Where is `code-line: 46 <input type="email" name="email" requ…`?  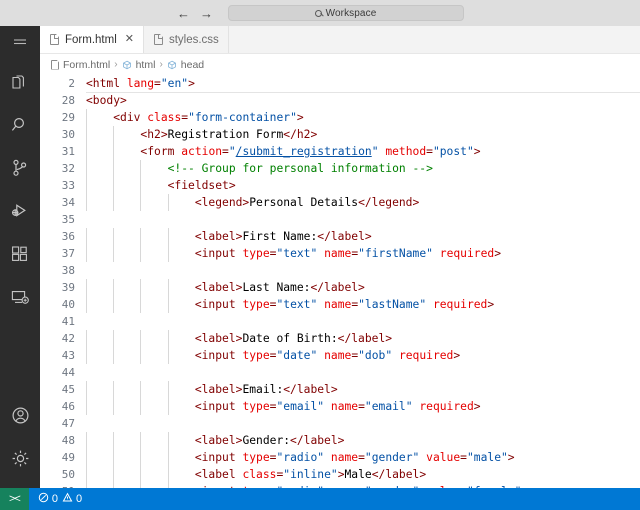 code-line: 46 <input type="email" name="email" requ… is located at coordinates (340, 406).